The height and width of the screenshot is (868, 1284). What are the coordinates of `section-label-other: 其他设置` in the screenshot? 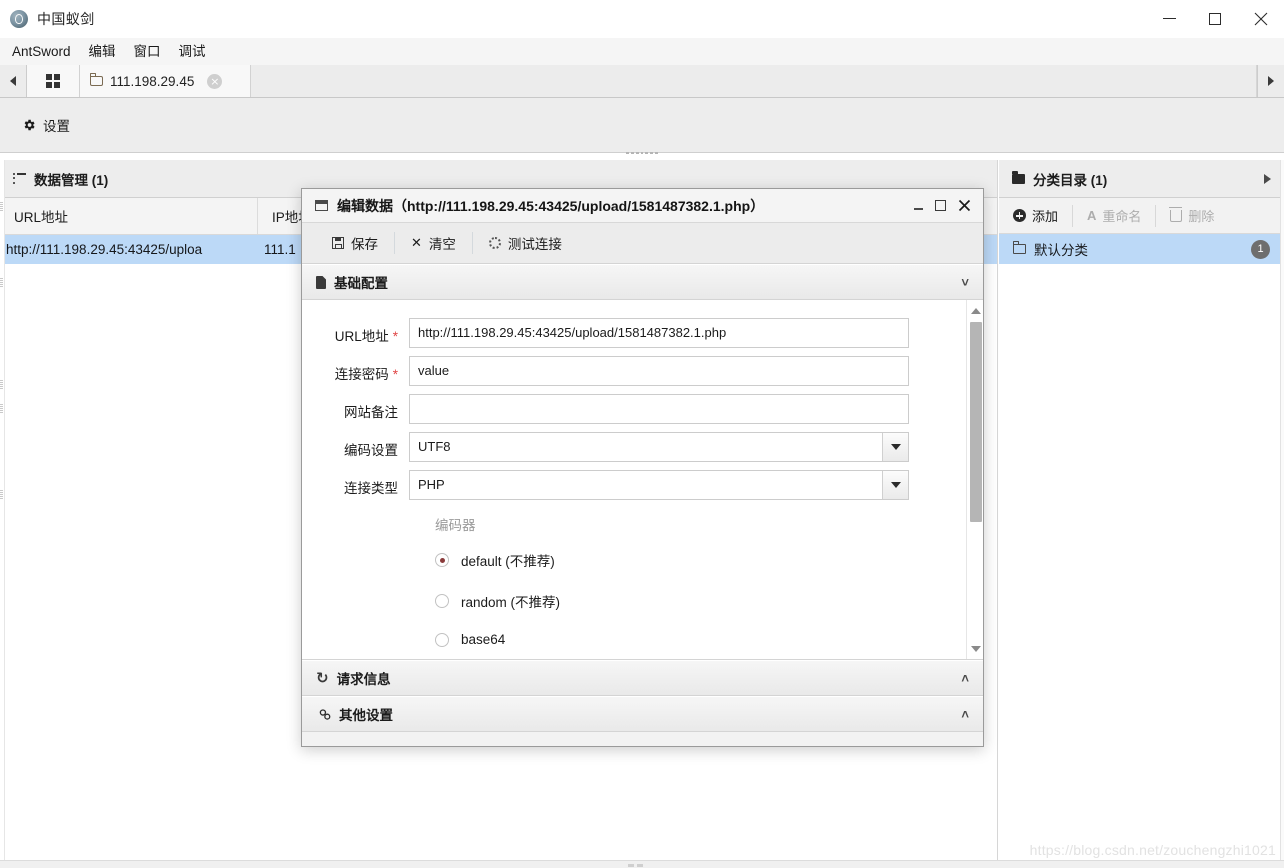 It's located at (366, 715).